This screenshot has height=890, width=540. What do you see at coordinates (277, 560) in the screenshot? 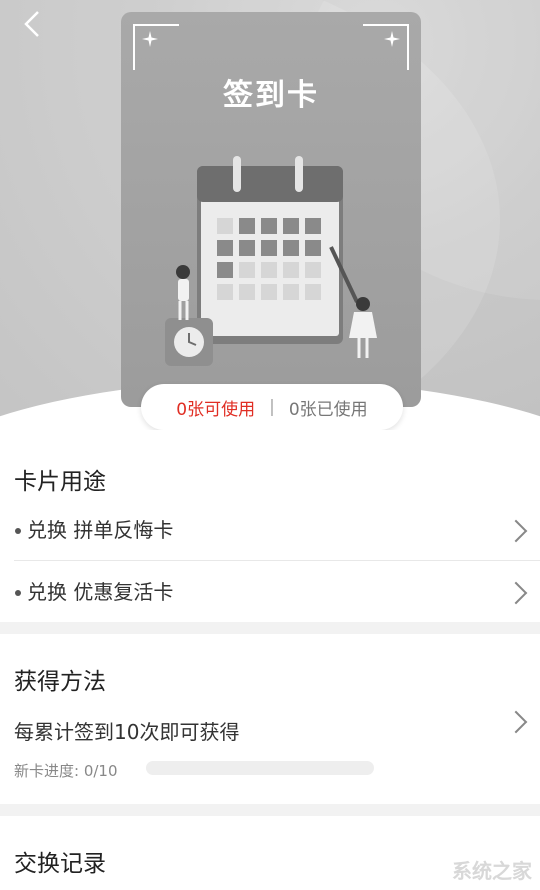
I see `row-divider` at bounding box center [277, 560].